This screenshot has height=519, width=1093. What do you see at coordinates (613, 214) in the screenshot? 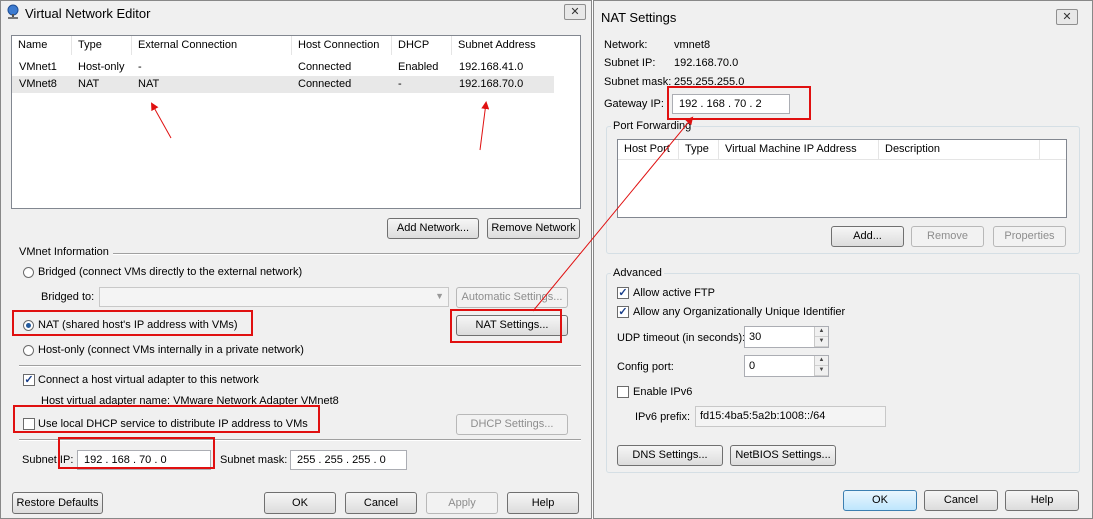
I see `arrow-to-gateway` at bounding box center [613, 214].